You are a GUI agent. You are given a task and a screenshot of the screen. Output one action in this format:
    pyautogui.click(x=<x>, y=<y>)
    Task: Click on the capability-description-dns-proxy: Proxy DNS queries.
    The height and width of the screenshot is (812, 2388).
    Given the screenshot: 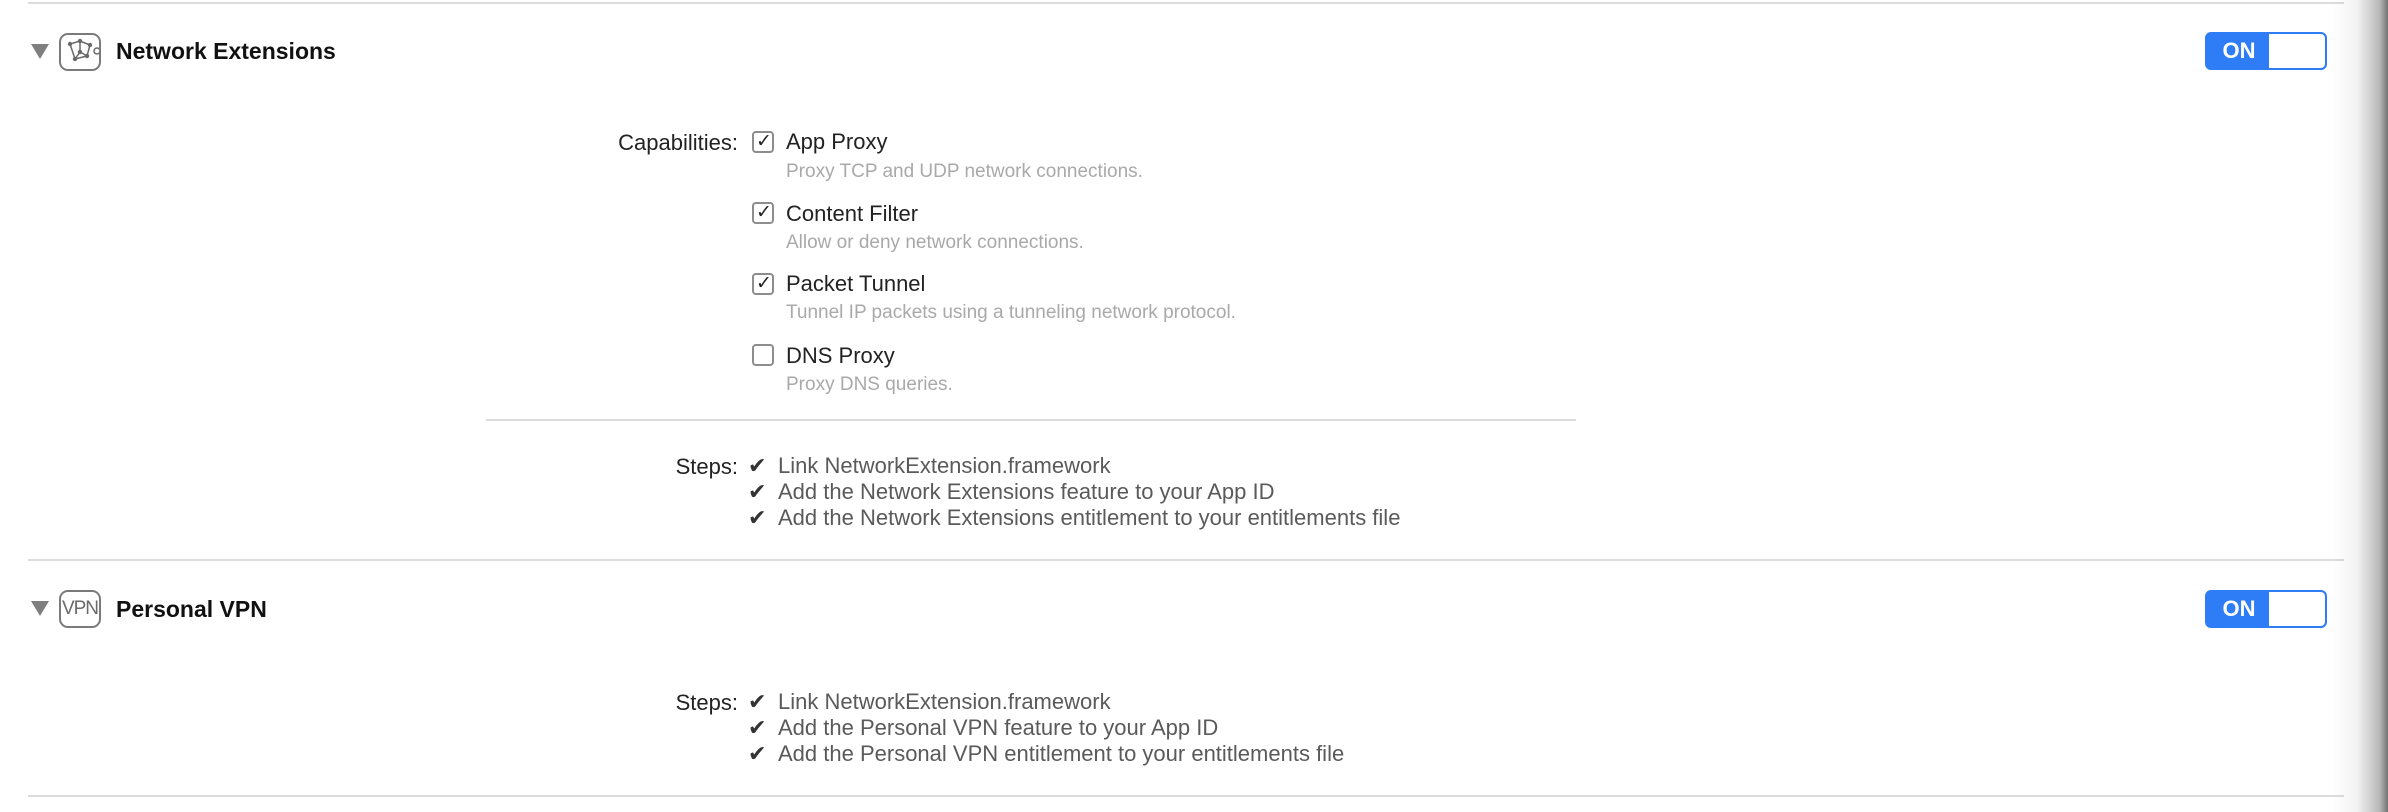 What is the action you would take?
    pyautogui.click(x=869, y=384)
    